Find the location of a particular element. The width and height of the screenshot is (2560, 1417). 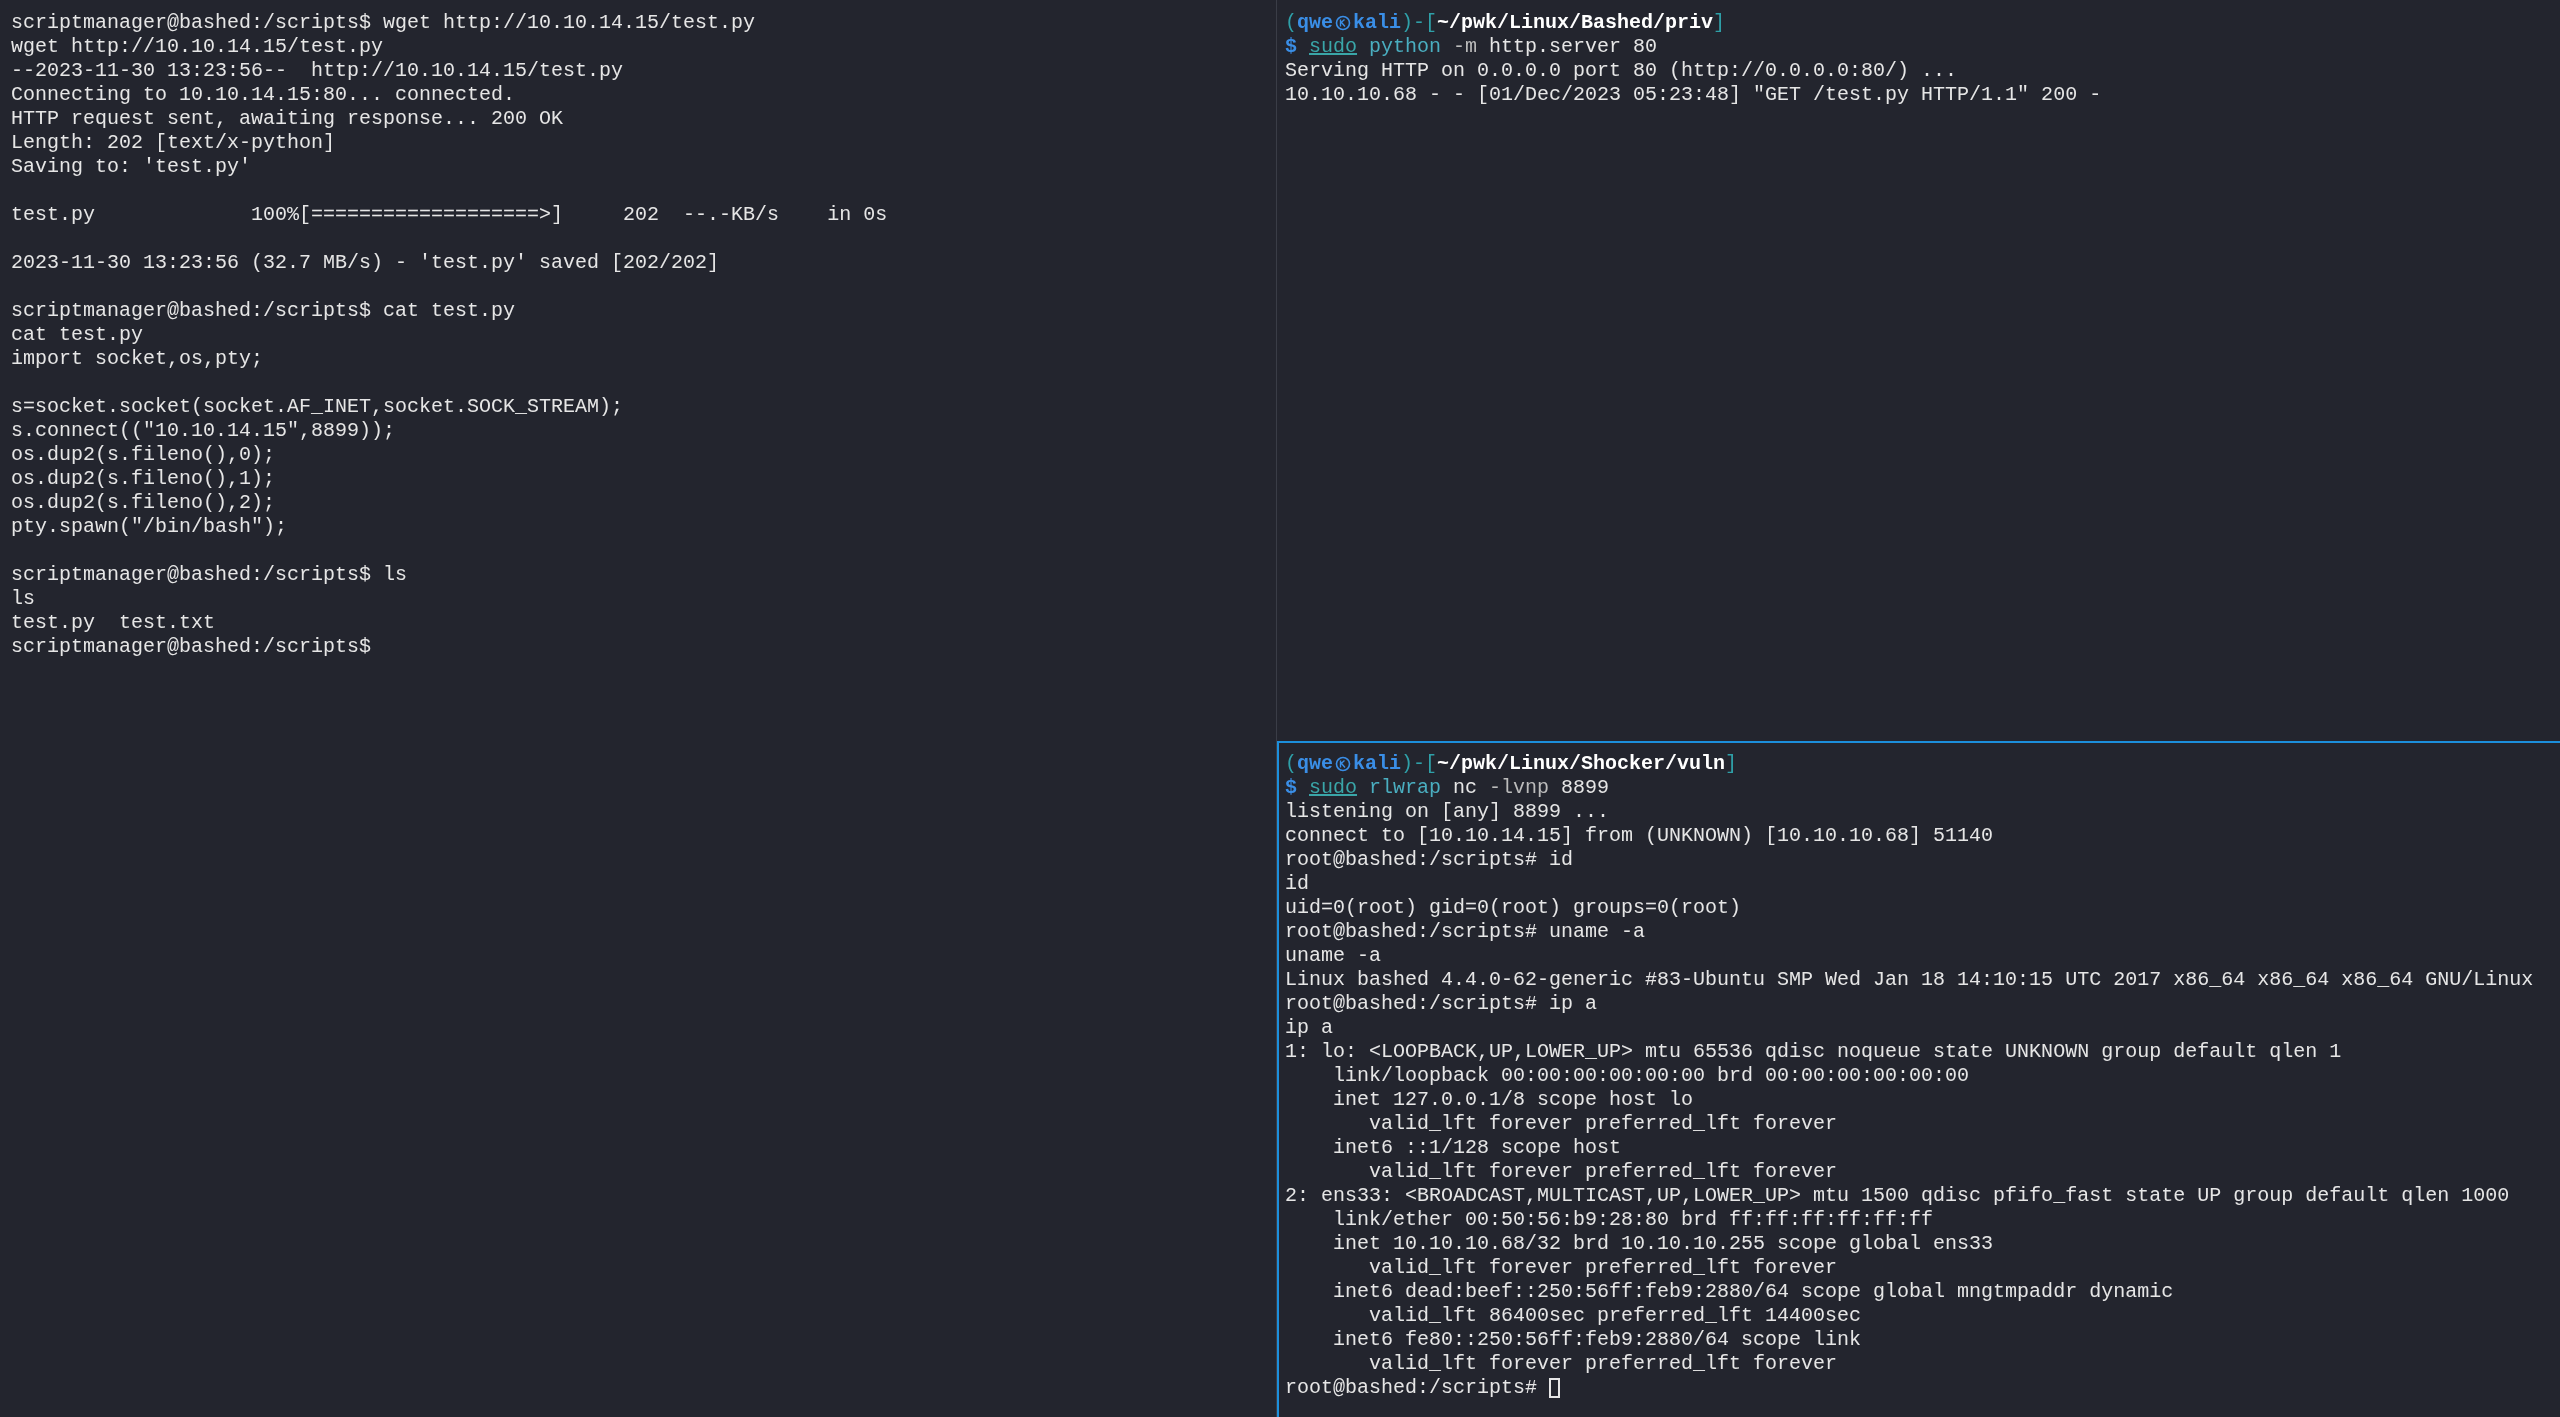

terminal-line: s.connect(("10.10.14.15",8899)); is located at coordinates (203, 431).